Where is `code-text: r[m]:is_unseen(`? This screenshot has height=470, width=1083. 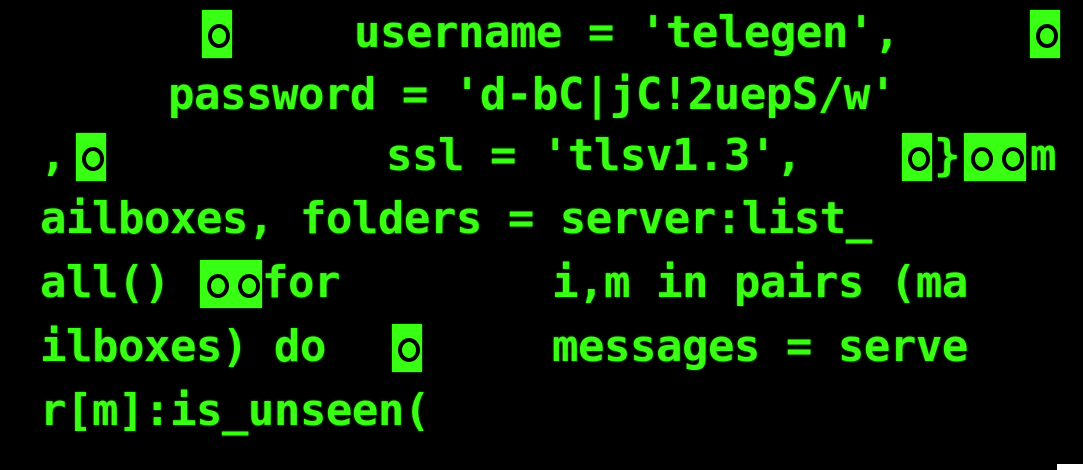
code-text: r[m]:is_unseen( is located at coordinates (235, 410).